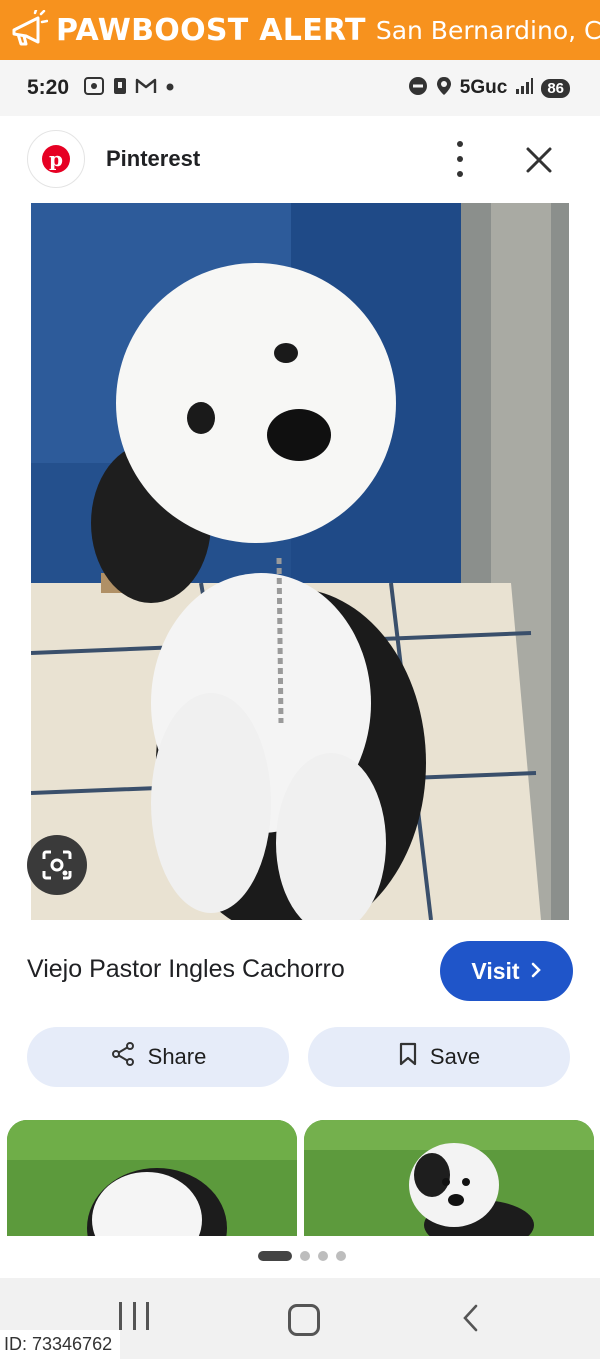 This screenshot has height=1359, width=600. I want to click on share-button: Share, so click(158, 1057).